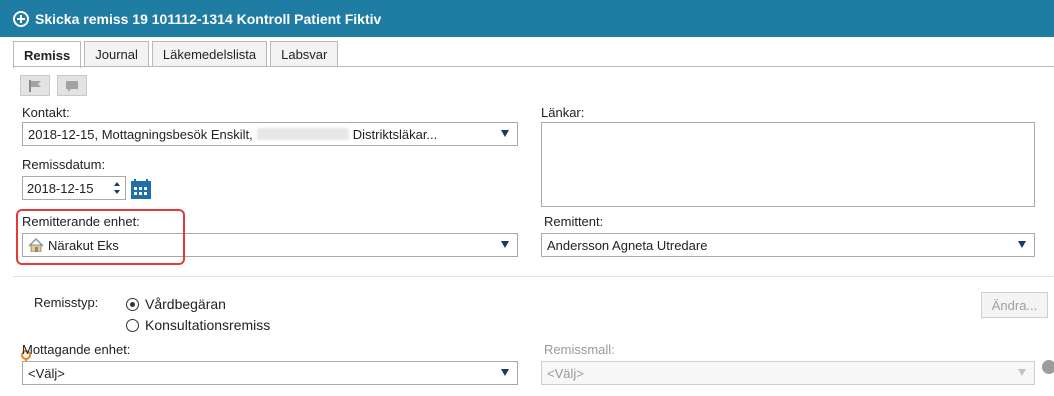  I want to click on radio-vardbegaran, so click(132, 304).